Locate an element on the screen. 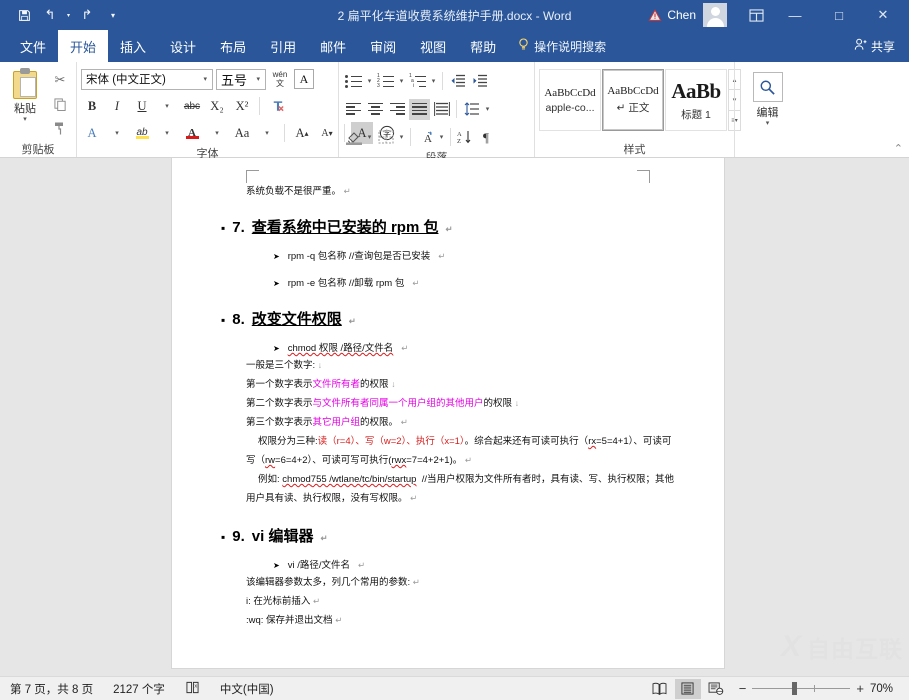 The height and width of the screenshot is (700, 909). line-spacing-dropdown-icon: ▾ is located at coordinates (487, 109).